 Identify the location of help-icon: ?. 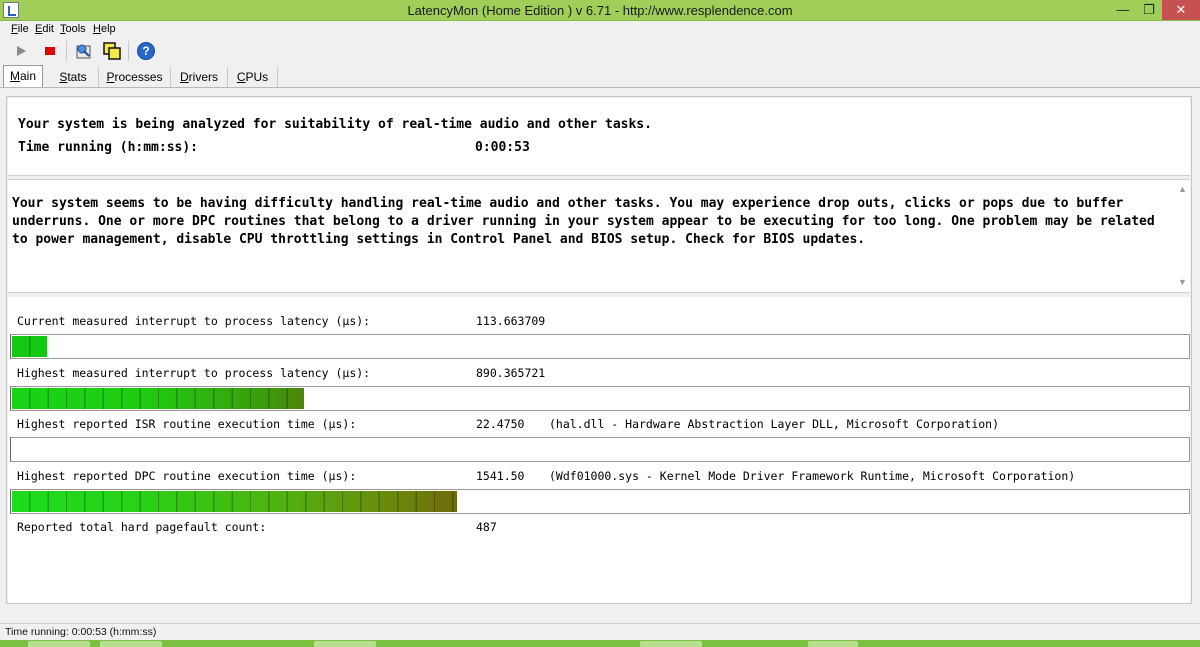
(146, 51).